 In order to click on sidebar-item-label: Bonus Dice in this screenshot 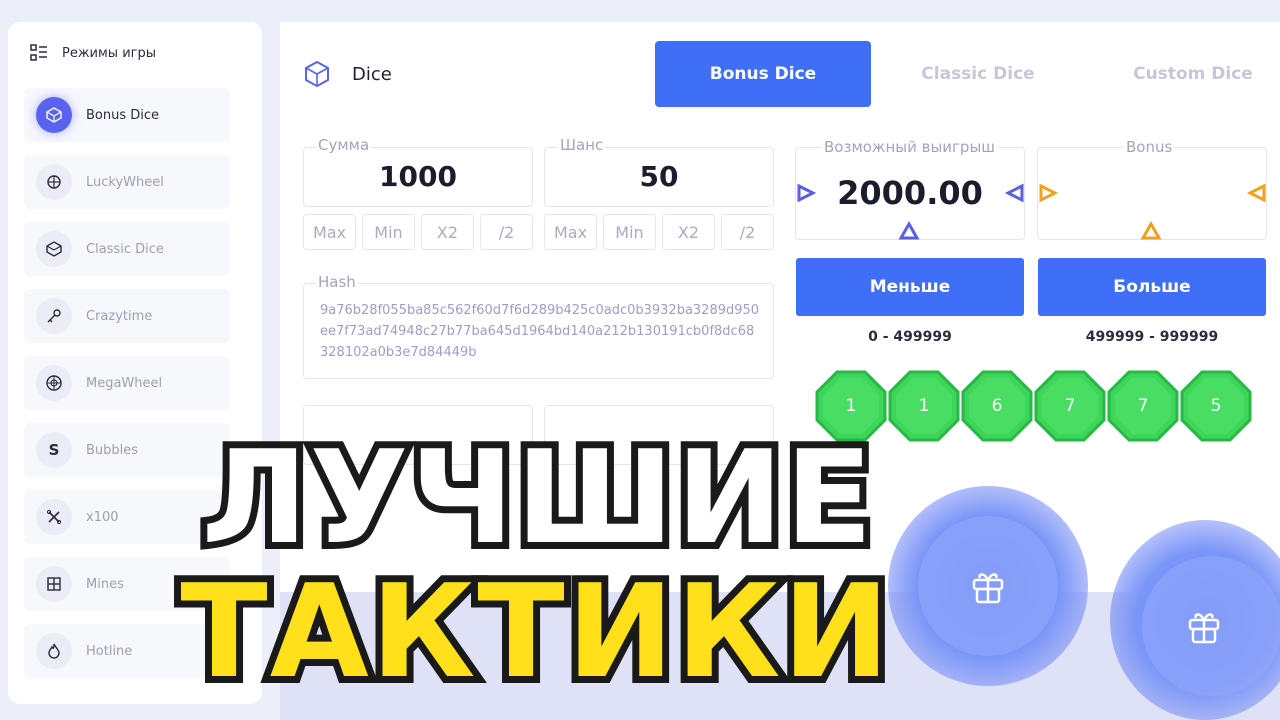, I will do `click(123, 115)`.